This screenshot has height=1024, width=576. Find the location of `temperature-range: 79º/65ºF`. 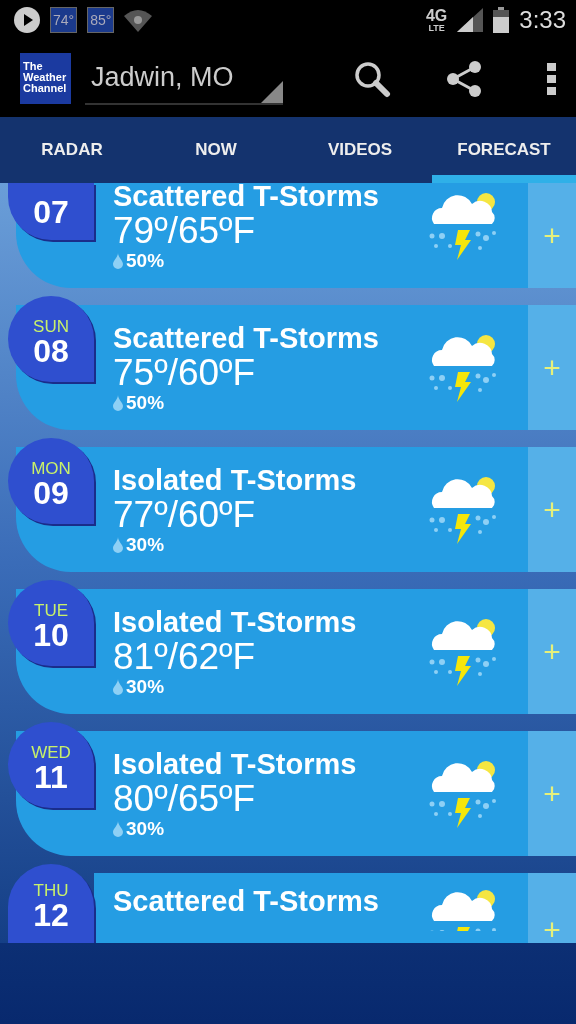

temperature-range: 79º/65ºF is located at coordinates (185, 230).